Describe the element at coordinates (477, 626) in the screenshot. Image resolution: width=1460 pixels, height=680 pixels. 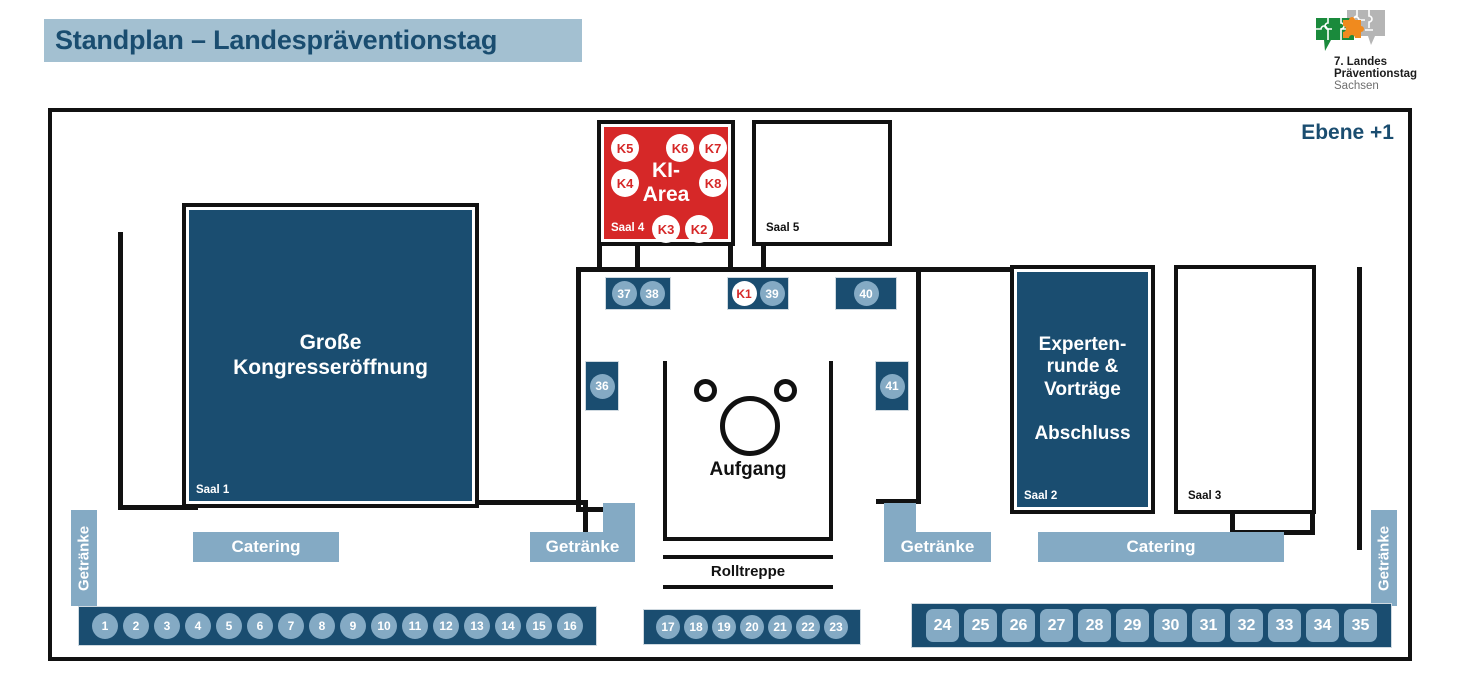
I see `booth-13: 13` at that location.